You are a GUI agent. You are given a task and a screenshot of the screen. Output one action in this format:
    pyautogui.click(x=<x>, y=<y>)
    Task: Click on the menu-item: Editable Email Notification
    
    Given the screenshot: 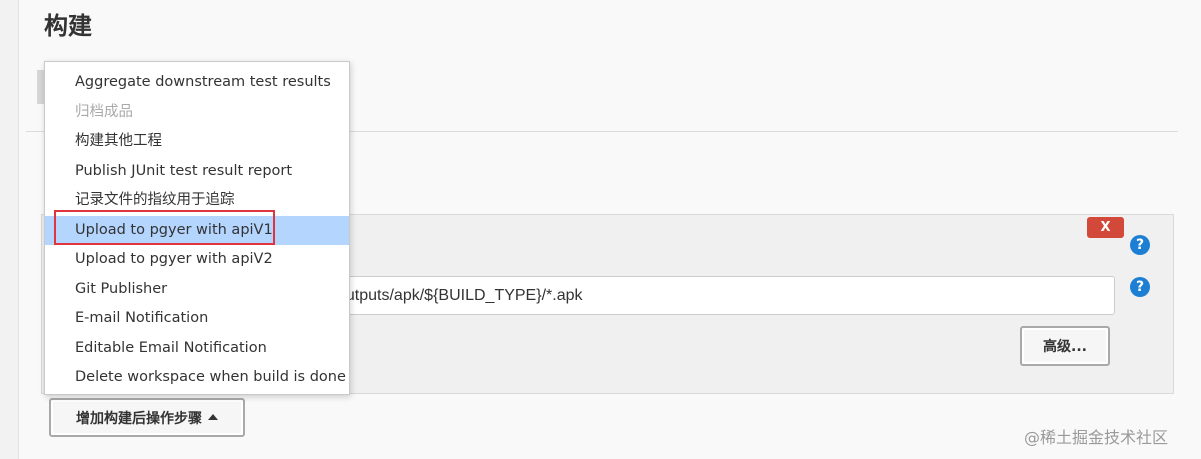 What is the action you would take?
    pyautogui.click(x=197, y=349)
    